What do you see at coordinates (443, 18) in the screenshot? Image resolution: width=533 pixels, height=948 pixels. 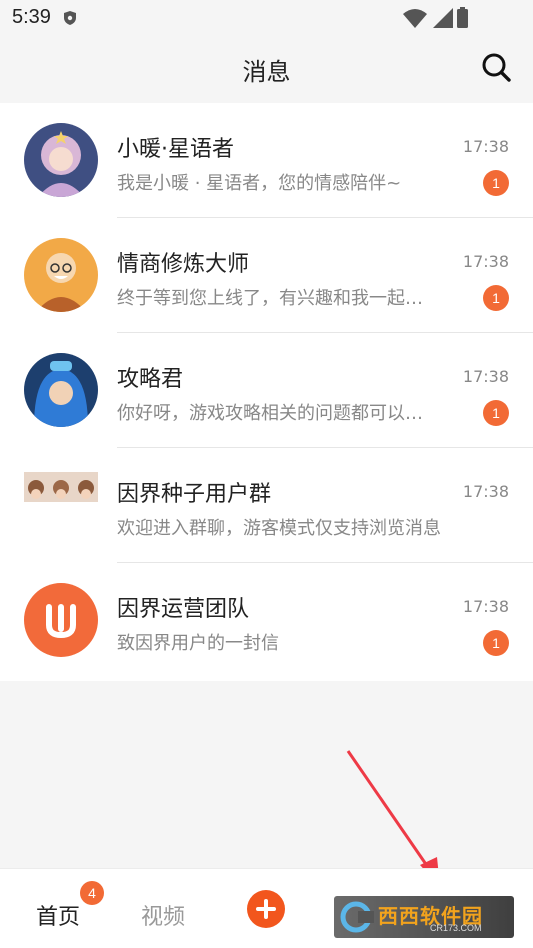 I see `signal-icon` at bounding box center [443, 18].